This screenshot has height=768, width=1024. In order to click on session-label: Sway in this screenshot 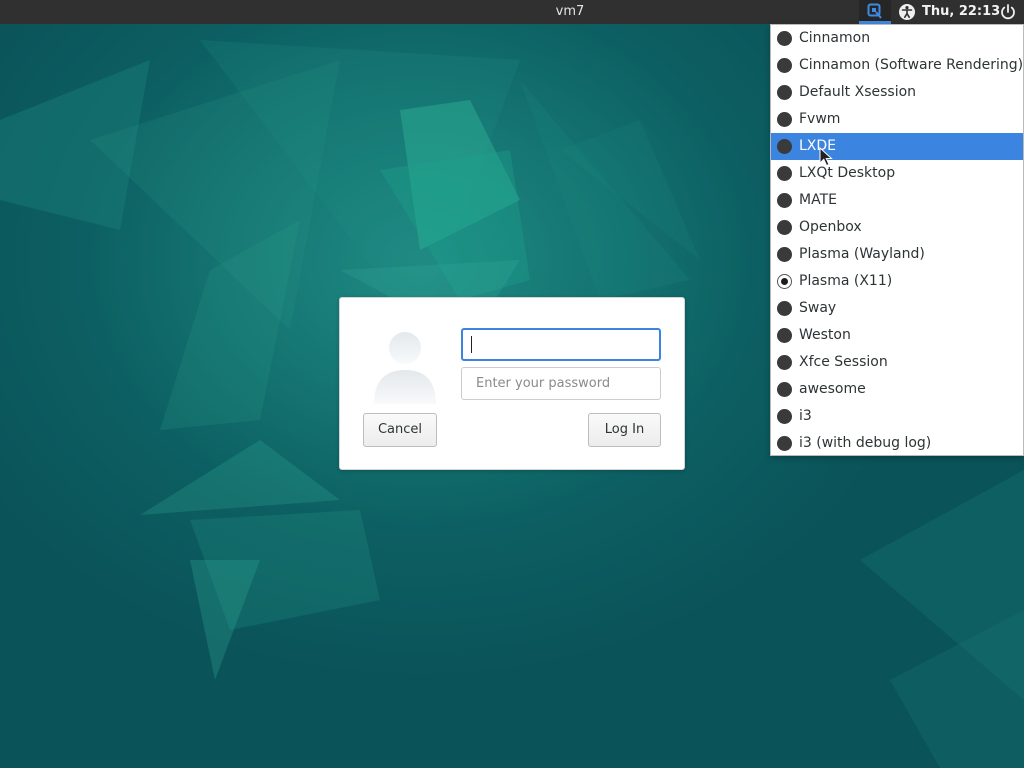, I will do `click(818, 308)`.